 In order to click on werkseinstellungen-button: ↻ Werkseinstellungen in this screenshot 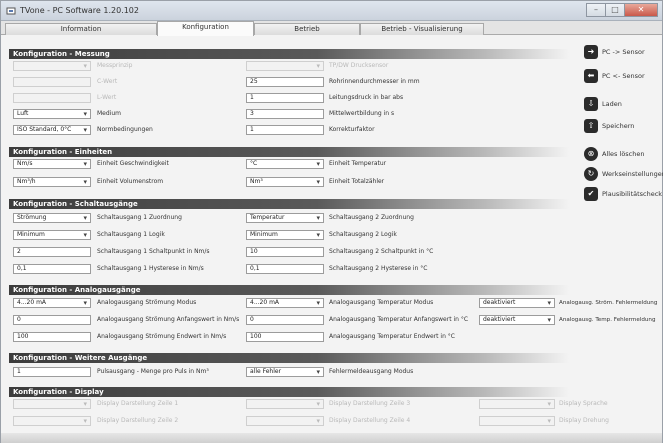, I will do `click(623, 174)`.